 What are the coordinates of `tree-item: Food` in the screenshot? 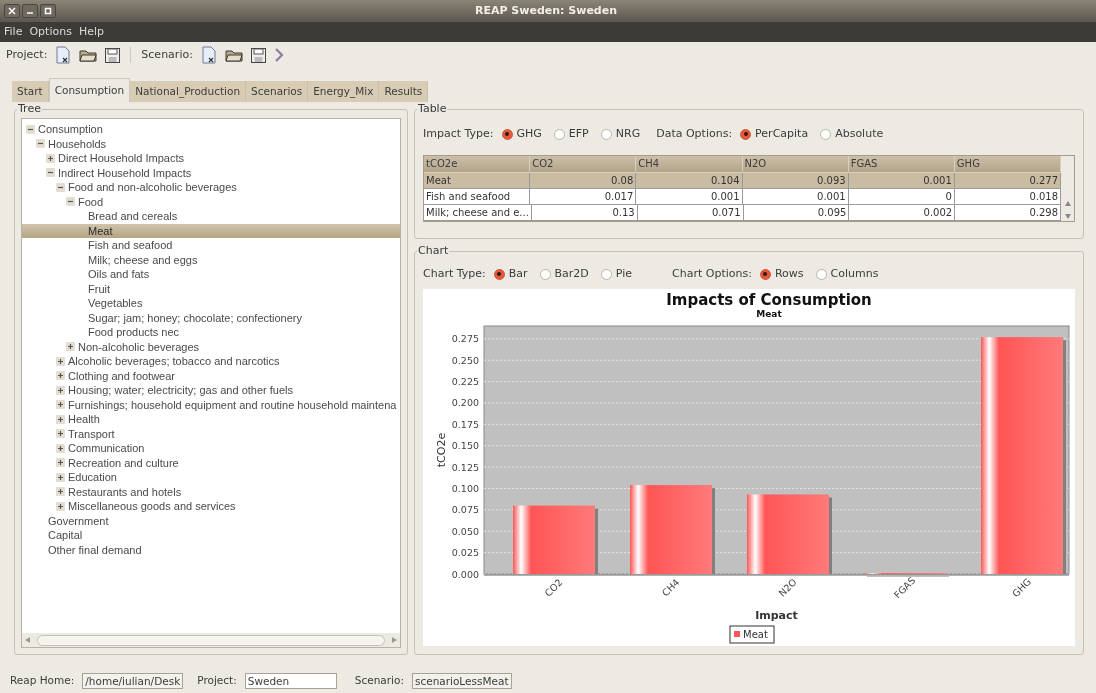 It's located at (211, 201).